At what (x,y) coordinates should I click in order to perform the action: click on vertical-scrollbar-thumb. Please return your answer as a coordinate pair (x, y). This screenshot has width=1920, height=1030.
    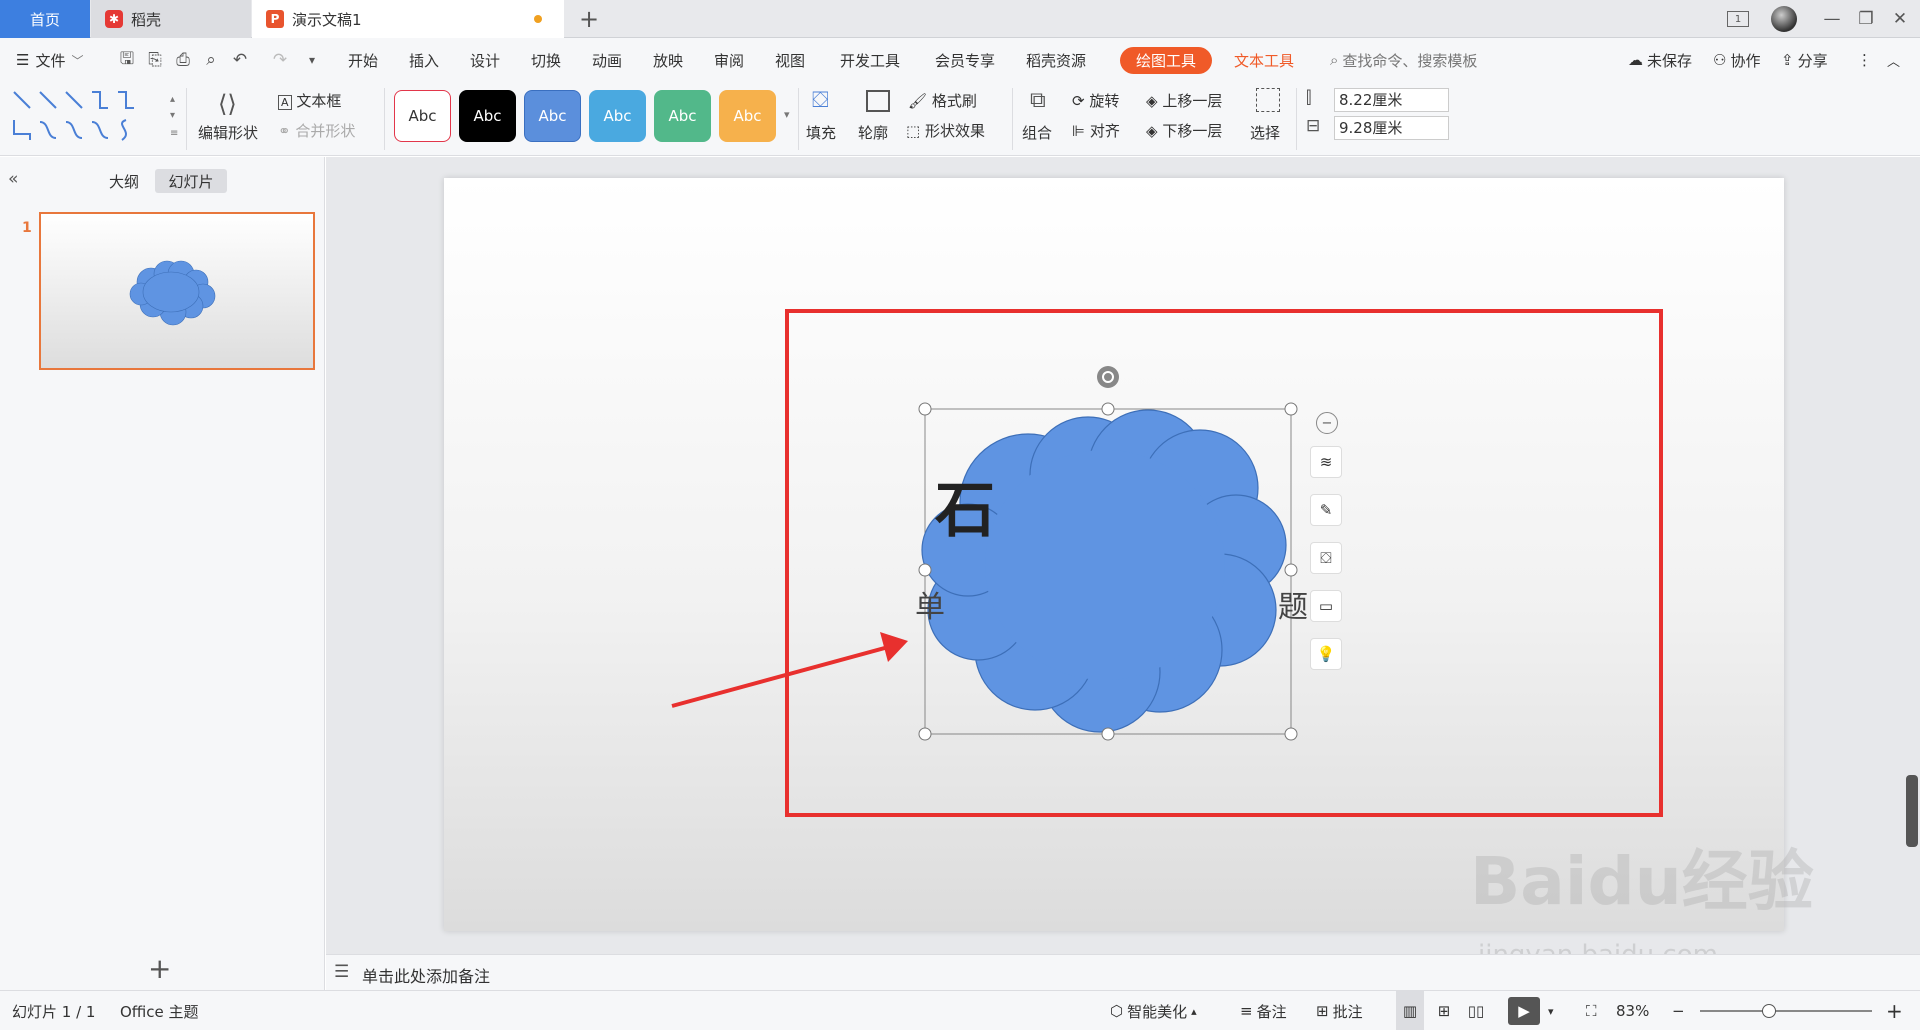
    Looking at the image, I should click on (1912, 811).